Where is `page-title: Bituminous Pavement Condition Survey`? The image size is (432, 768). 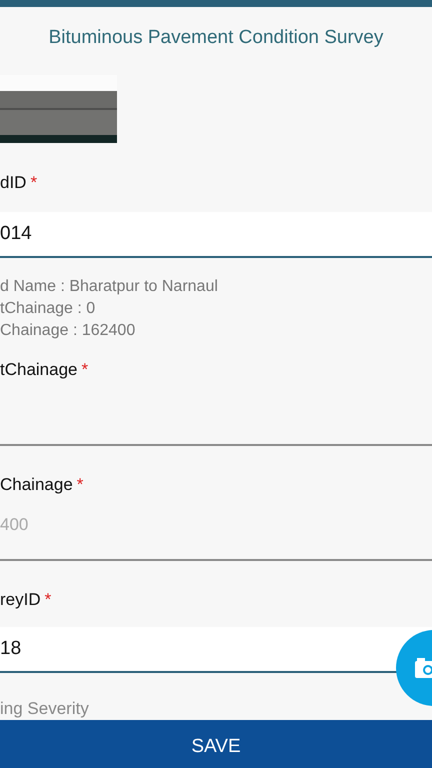 page-title: Bituminous Pavement Condition Survey is located at coordinates (216, 38).